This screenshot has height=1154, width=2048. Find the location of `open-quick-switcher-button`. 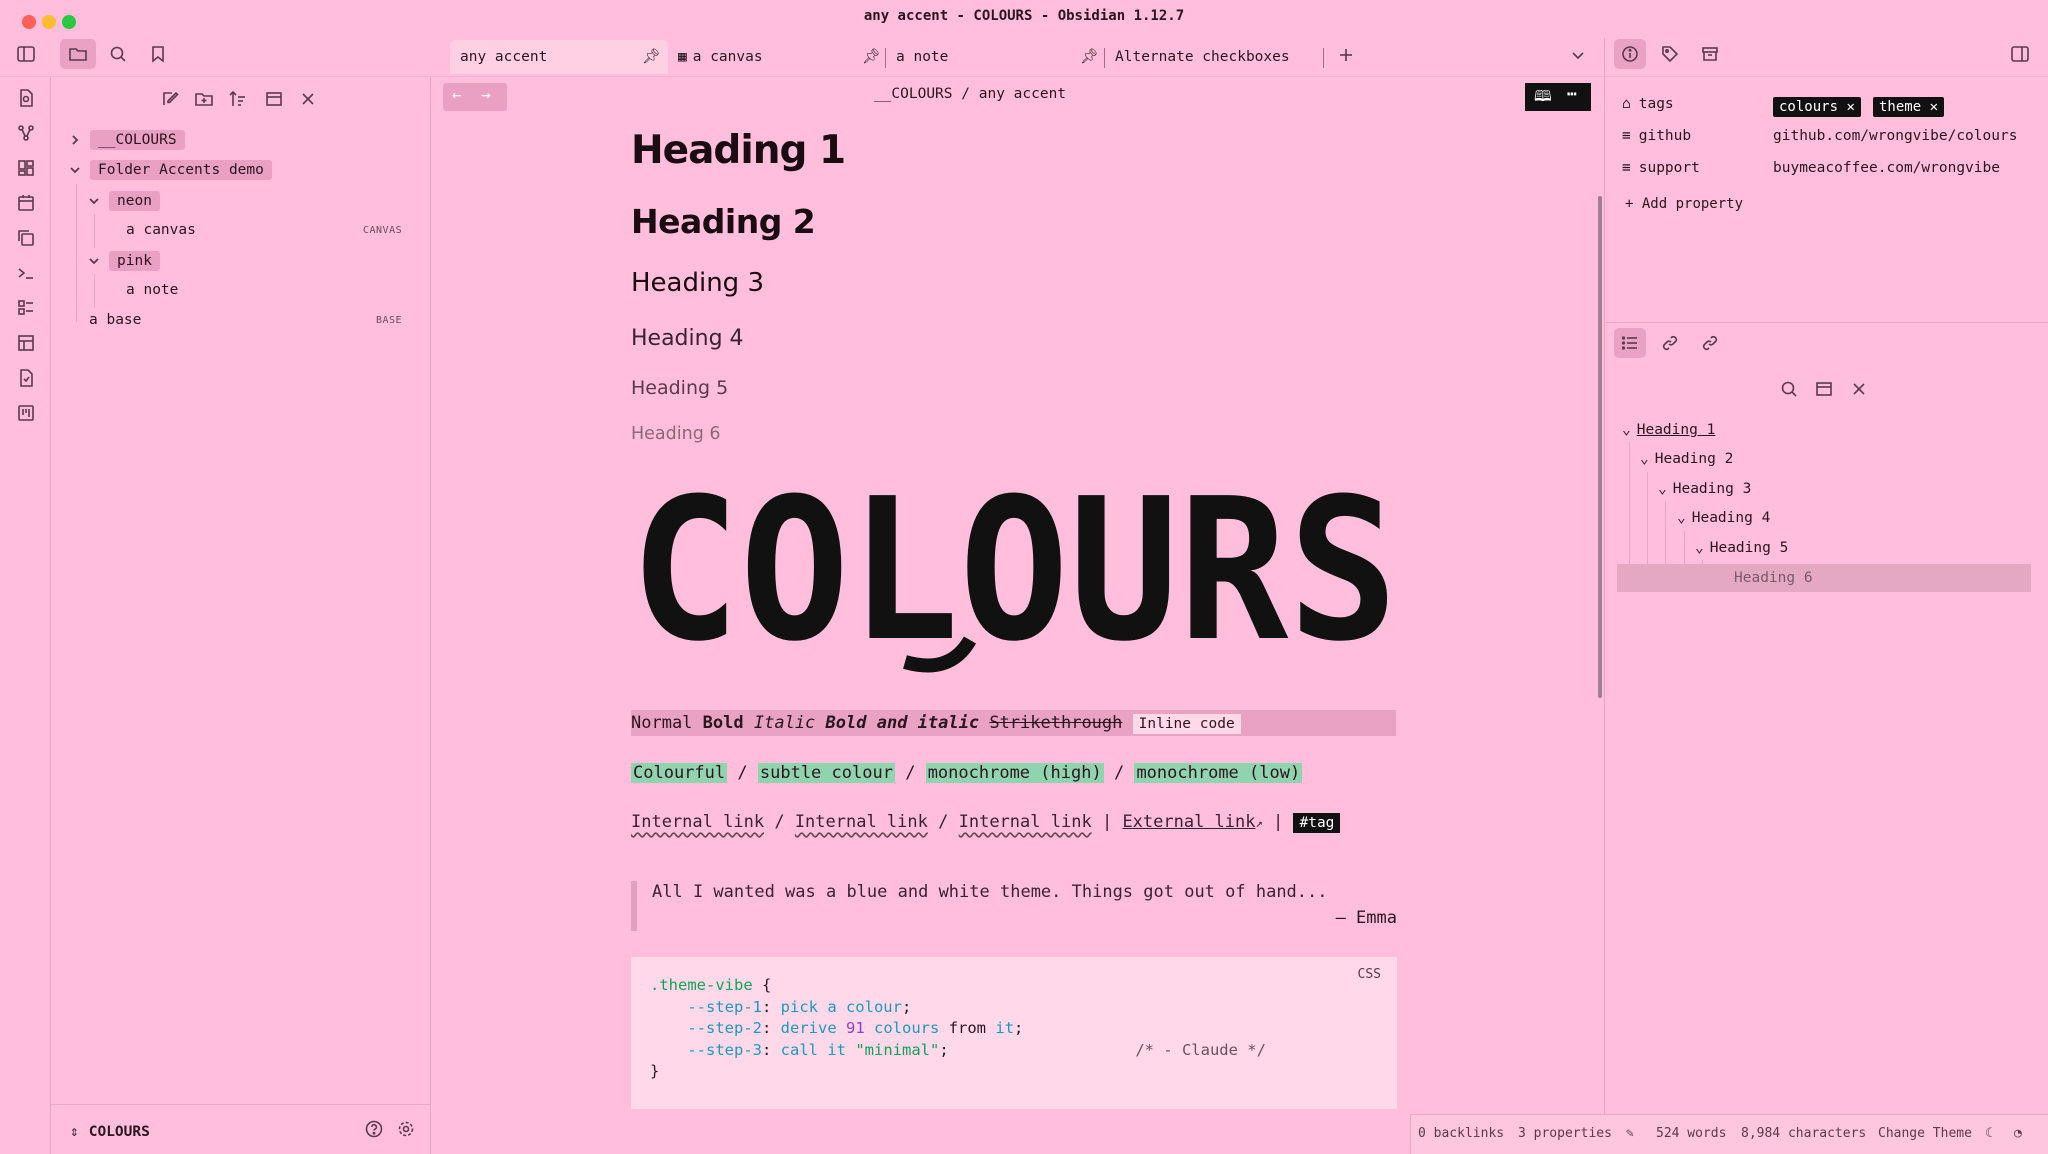

open-quick-switcher-button is located at coordinates (26, 98).